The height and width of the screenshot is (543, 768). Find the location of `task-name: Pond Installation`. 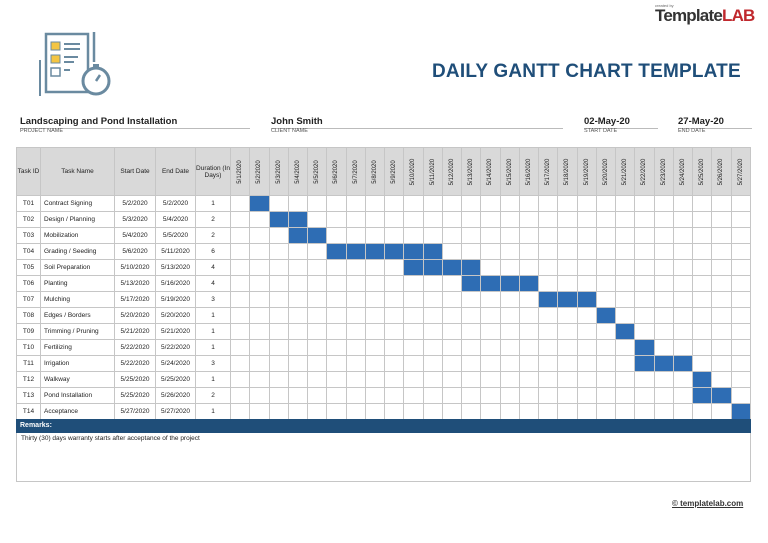

task-name: Pond Installation is located at coordinates (77, 395).